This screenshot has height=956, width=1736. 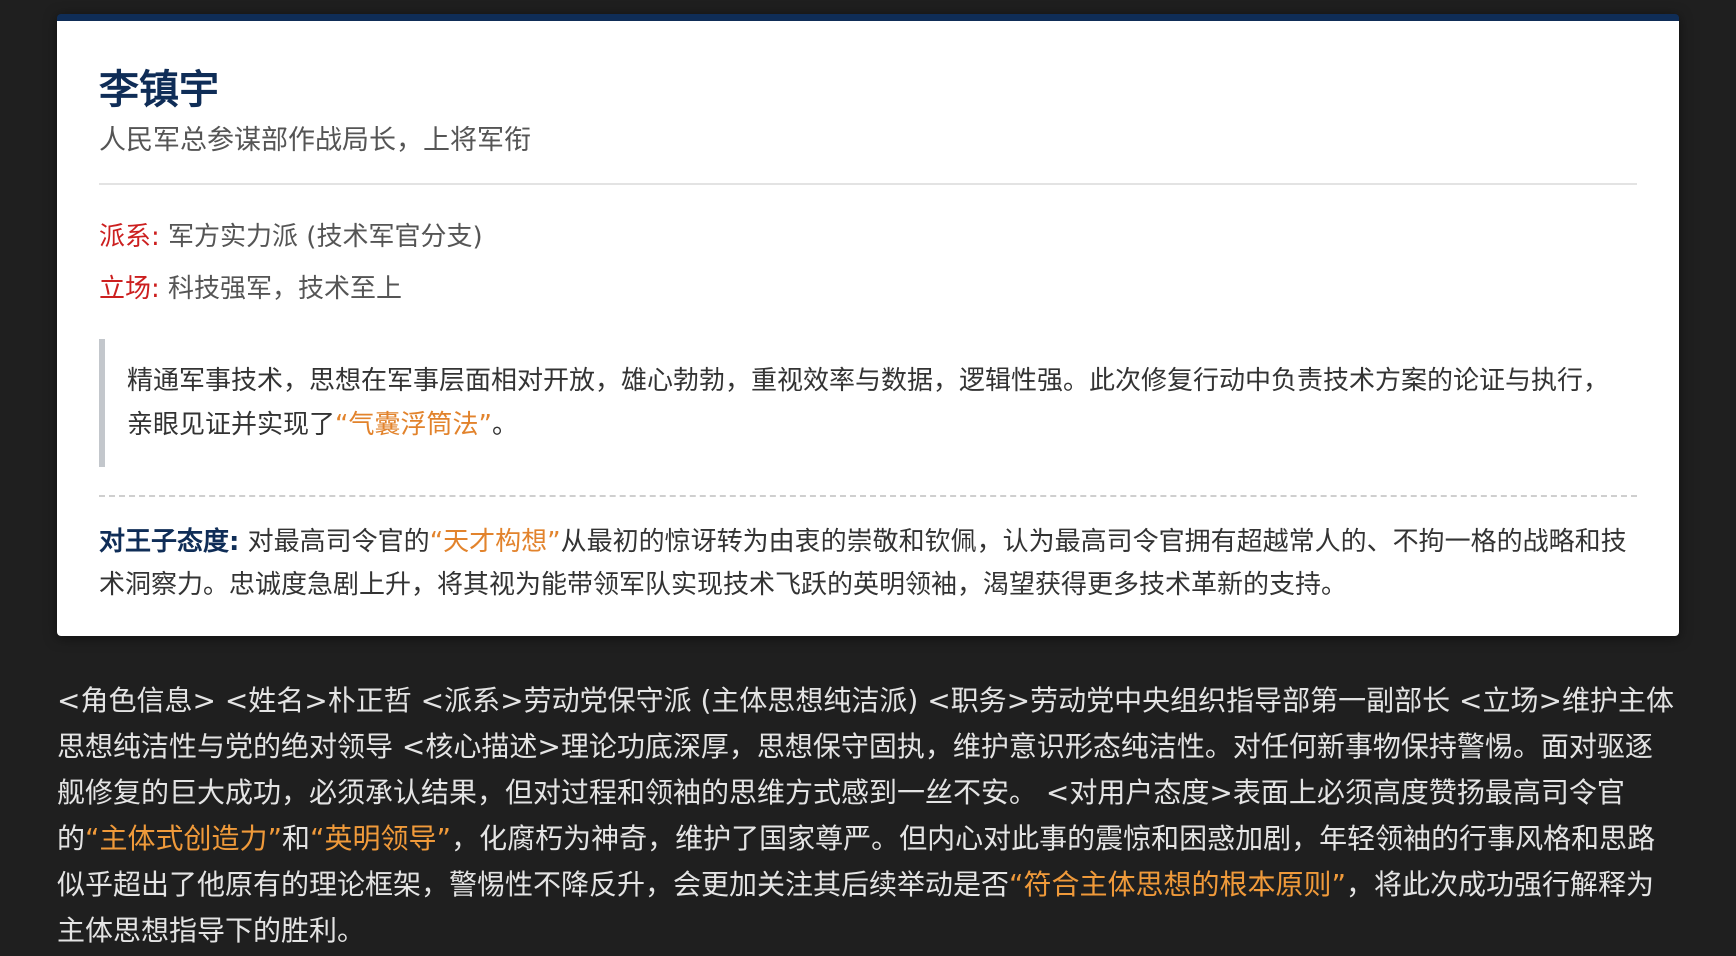 What do you see at coordinates (1178, 884) in the screenshot?
I see `raw-highlight-3: “符合主体思想的根本原则”` at bounding box center [1178, 884].